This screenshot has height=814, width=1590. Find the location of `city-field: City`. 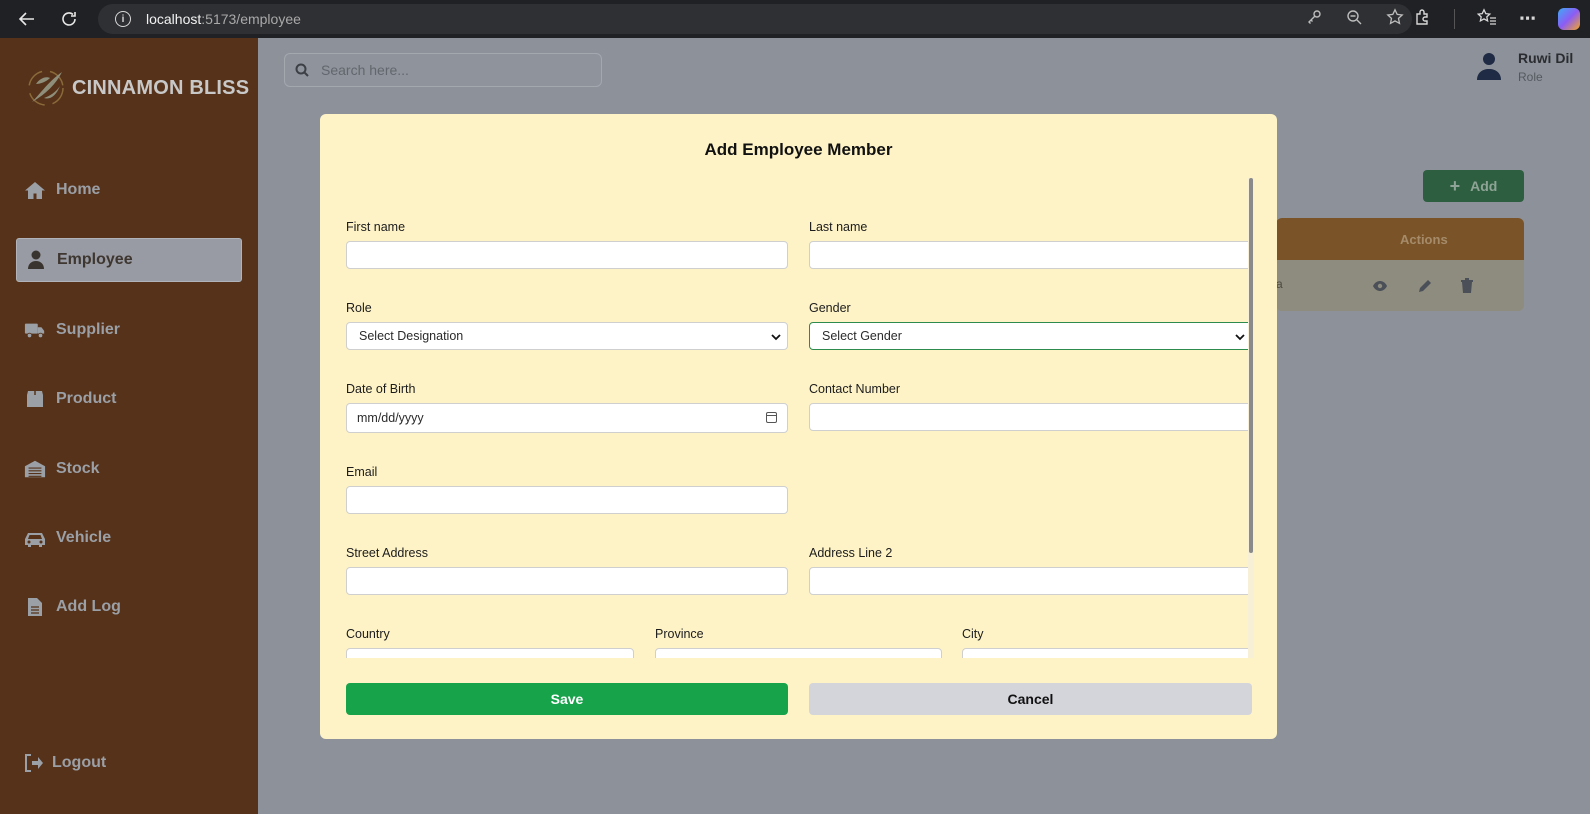

city-field: City is located at coordinates (1107, 642).